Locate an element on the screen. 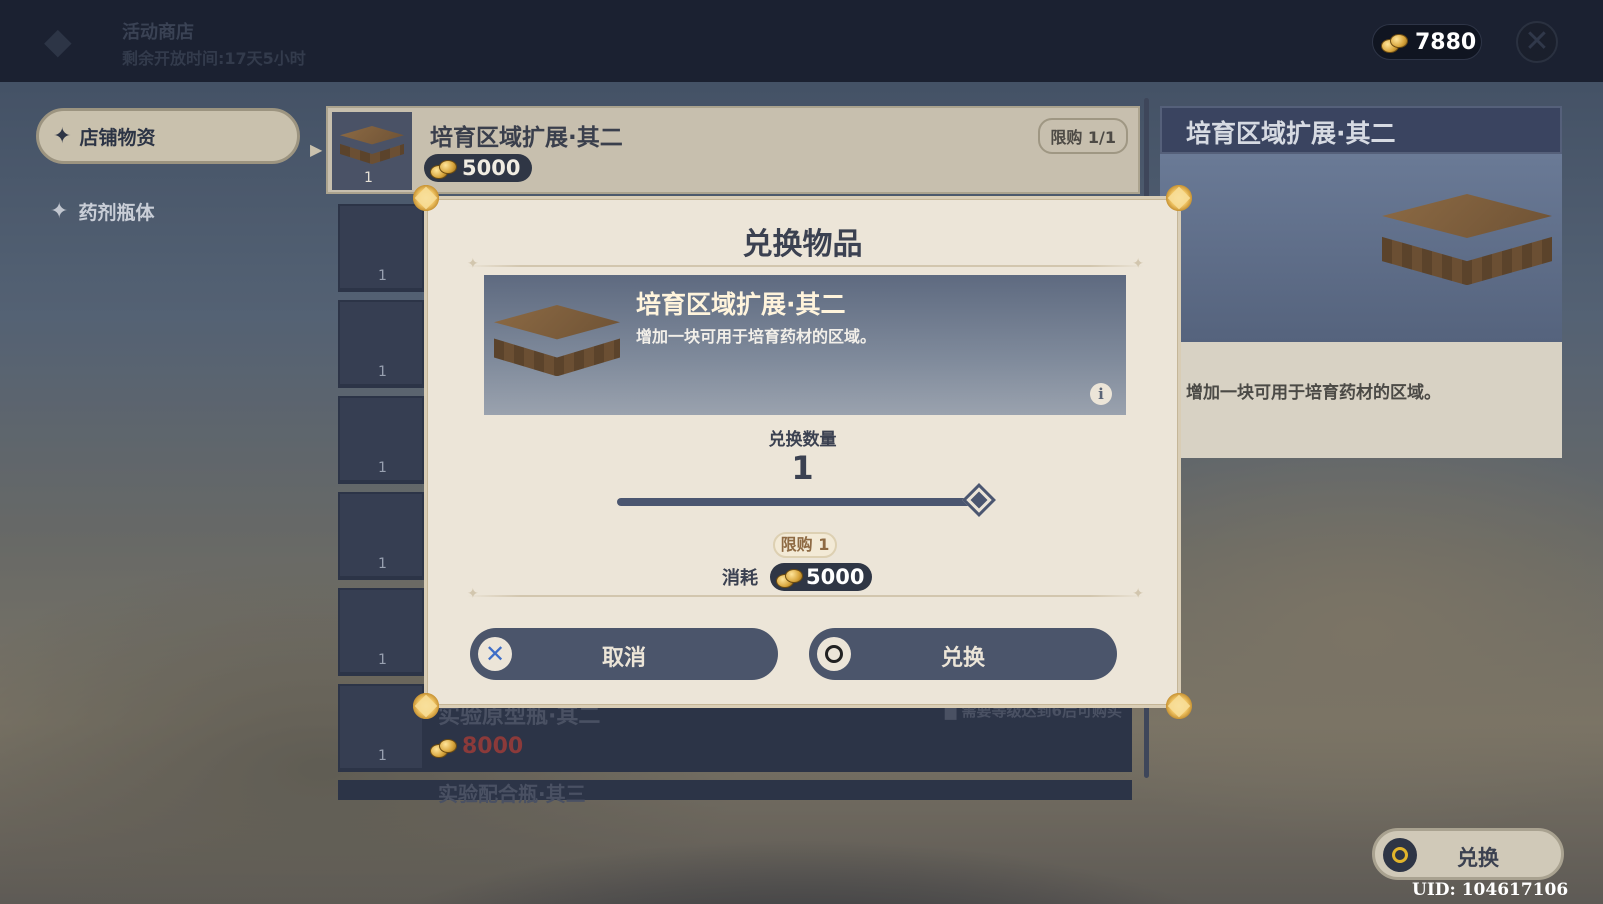 The image size is (1603, 904). item-name: 培育区域扩展·其二 is located at coordinates (526, 138).